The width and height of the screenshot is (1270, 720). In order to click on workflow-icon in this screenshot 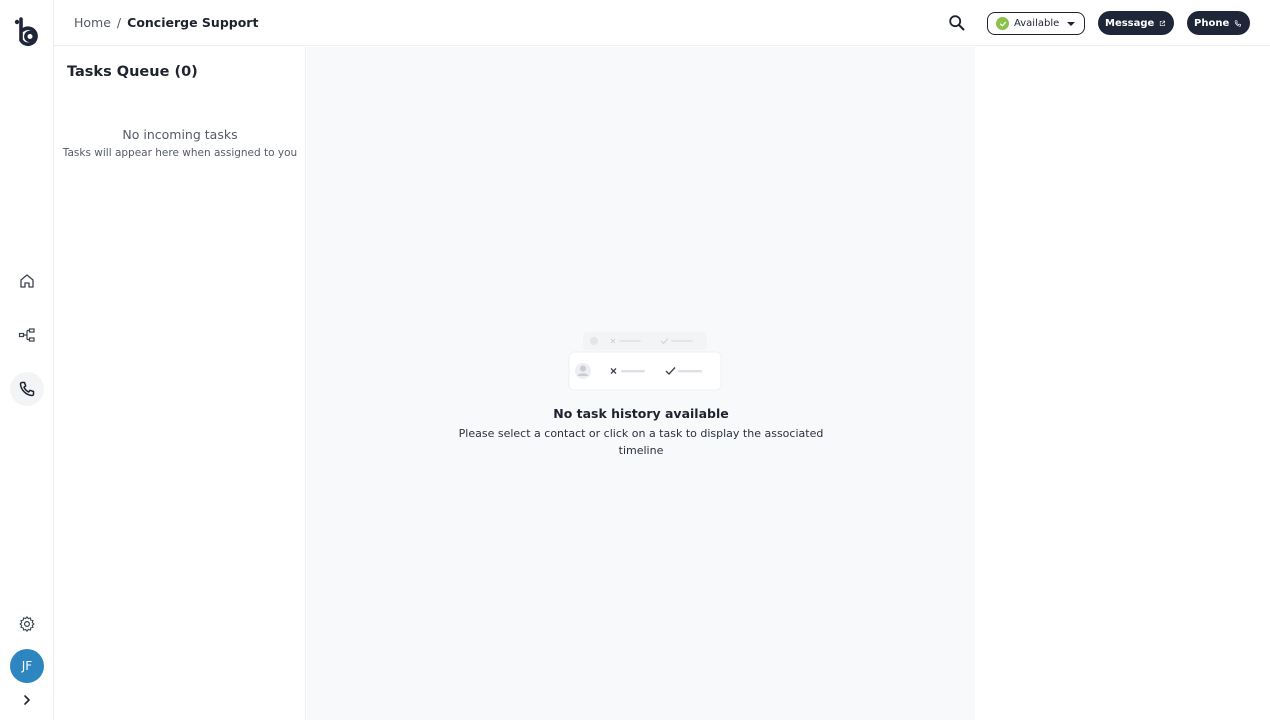, I will do `click(26, 335)`.